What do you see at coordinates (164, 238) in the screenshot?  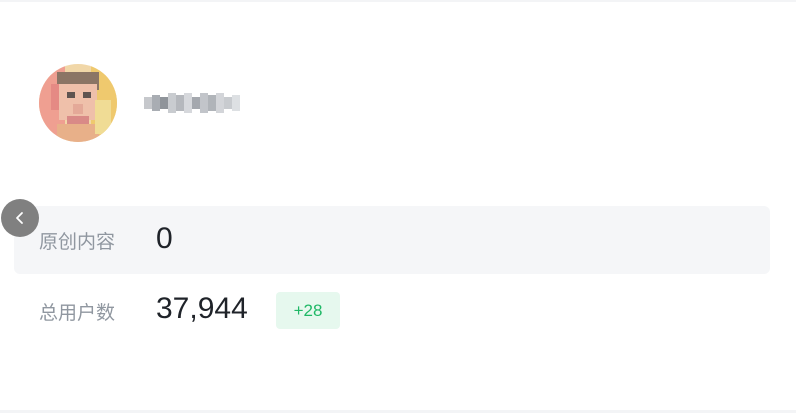 I see `original-content-value: 0` at bounding box center [164, 238].